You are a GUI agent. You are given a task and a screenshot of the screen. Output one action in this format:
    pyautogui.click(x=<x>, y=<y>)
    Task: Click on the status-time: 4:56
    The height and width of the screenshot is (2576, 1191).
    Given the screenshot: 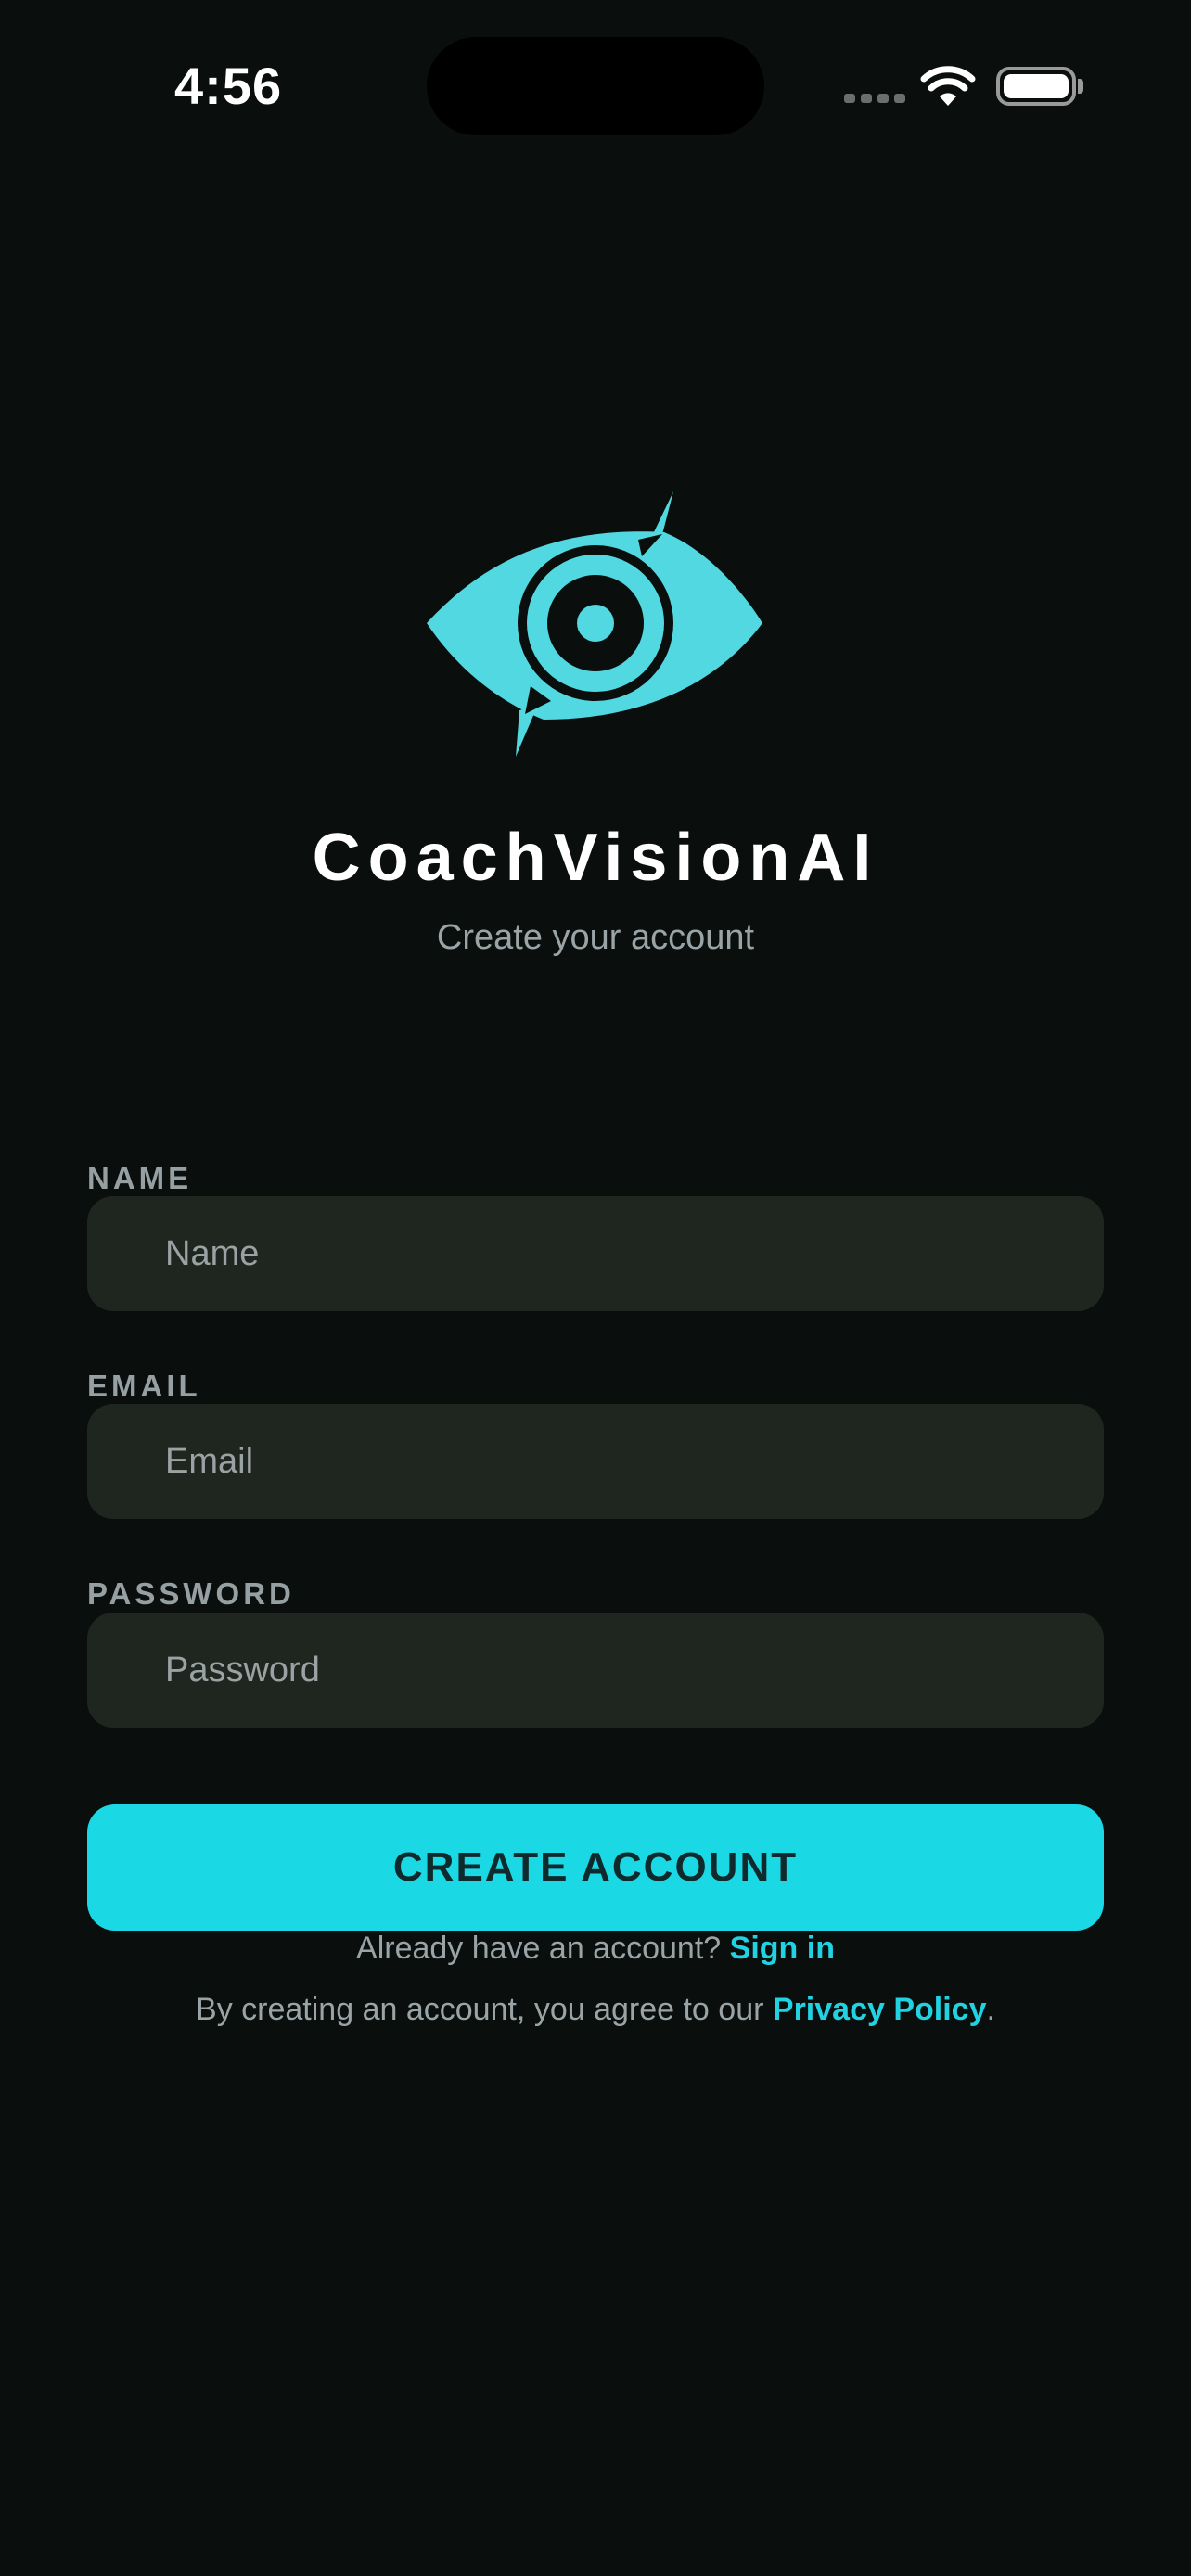 What is the action you would take?
    pyautogui.click(x=228, y=86)
    